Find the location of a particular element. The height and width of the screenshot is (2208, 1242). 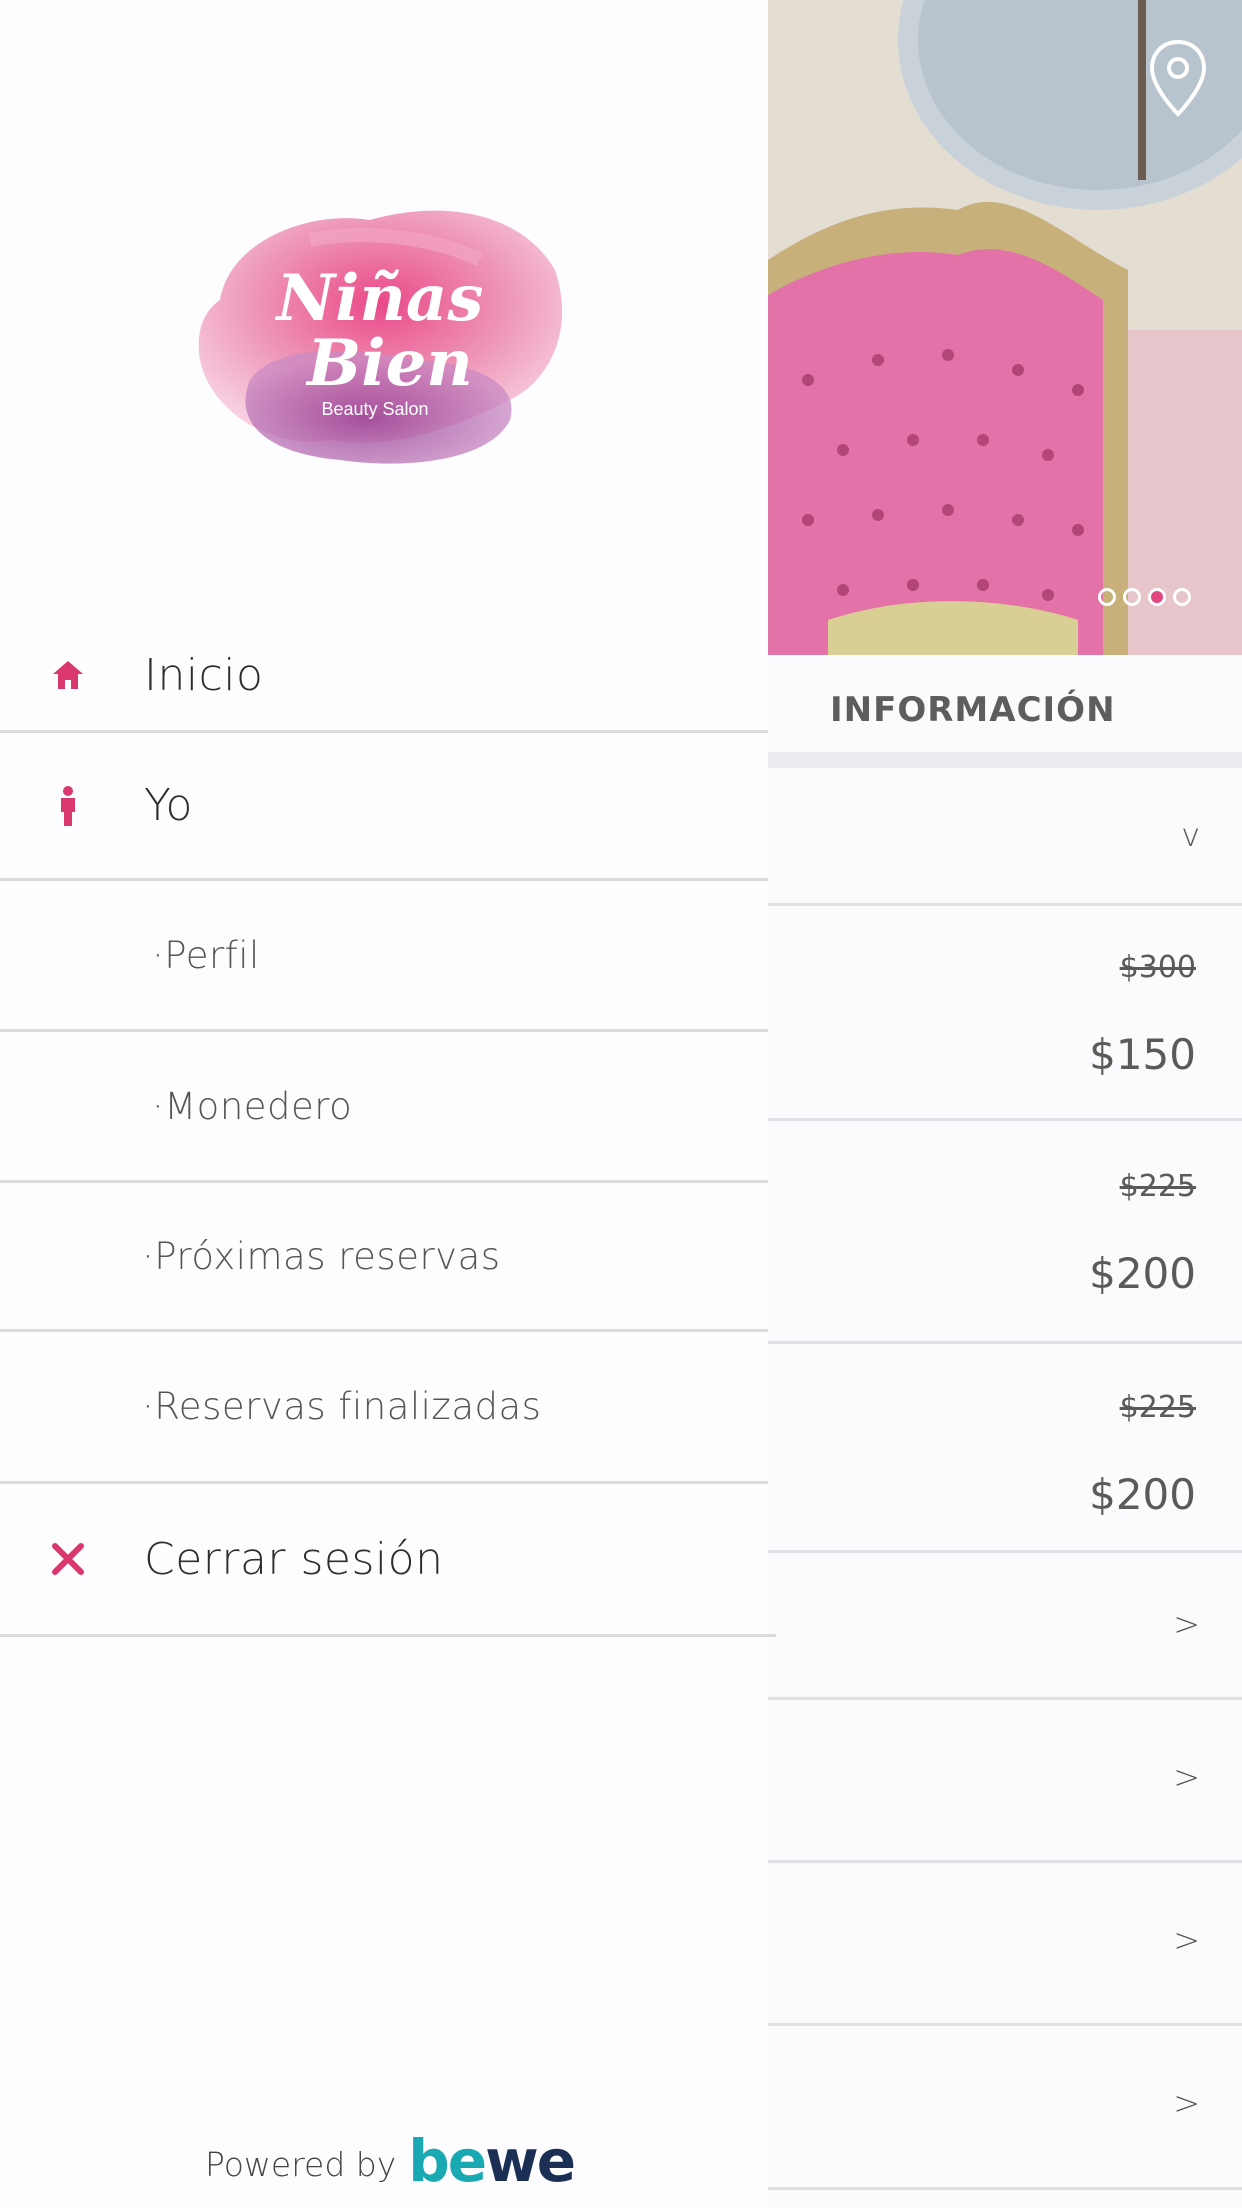

menu-item-monedero: ·Monedero is located at coordinates (384, 1107).